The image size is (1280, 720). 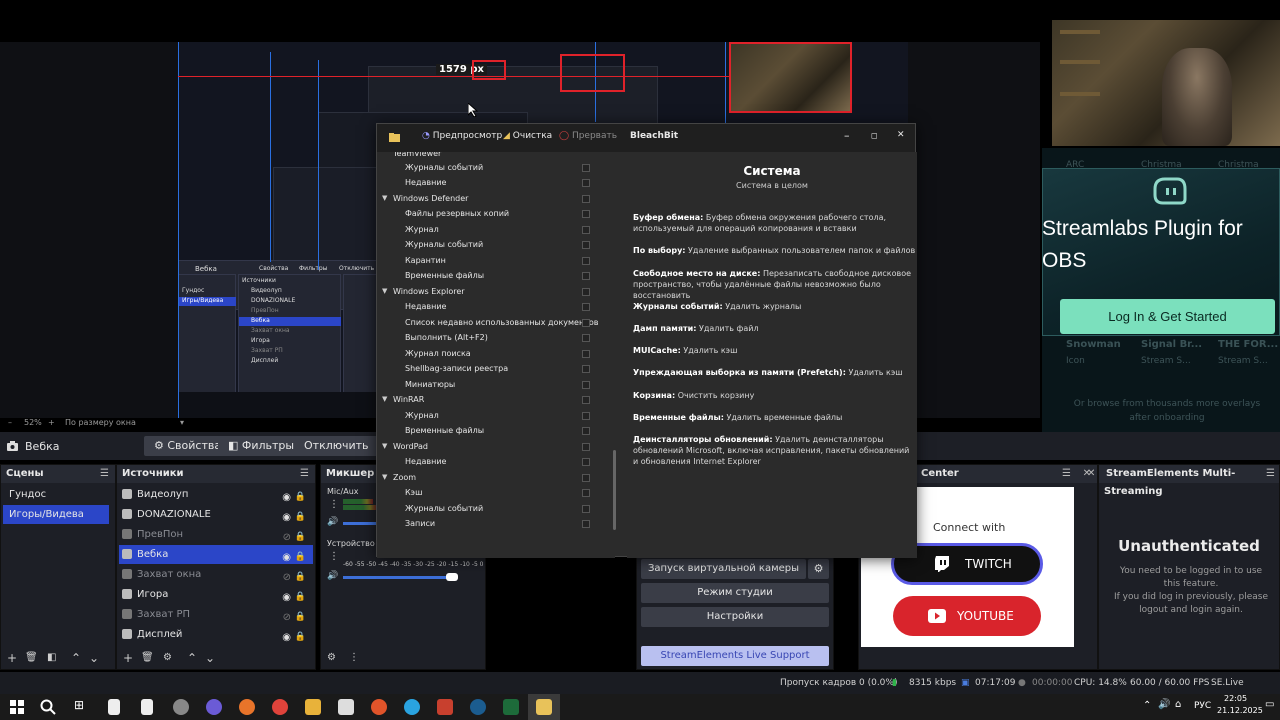 What do you see at coordinates (17, 707) in the screenshot?
I see `windows-start-icon` at bounding box center [17, 707].